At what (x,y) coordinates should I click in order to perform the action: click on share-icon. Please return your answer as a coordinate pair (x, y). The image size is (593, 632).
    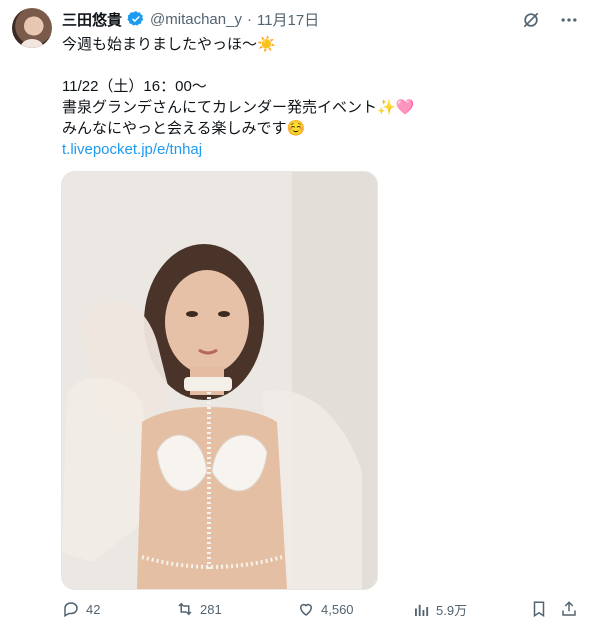
    Looking at the image, I should click on (569, 608).